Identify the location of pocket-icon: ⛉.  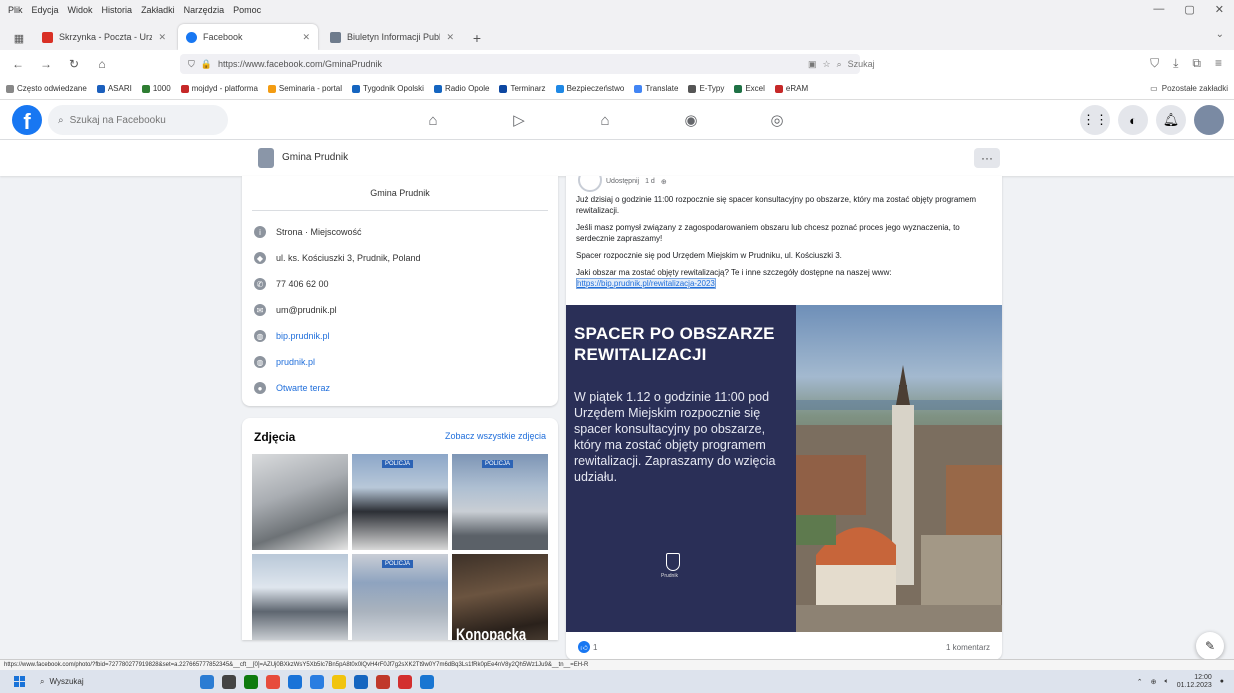
(1154, 63).